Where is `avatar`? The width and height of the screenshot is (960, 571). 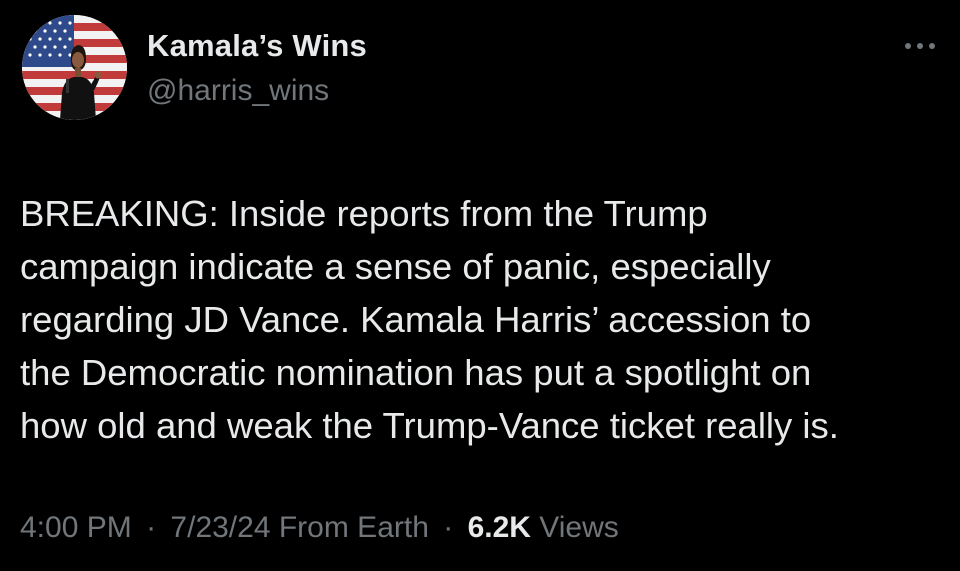
avatar is located at coordinates (74, 67).